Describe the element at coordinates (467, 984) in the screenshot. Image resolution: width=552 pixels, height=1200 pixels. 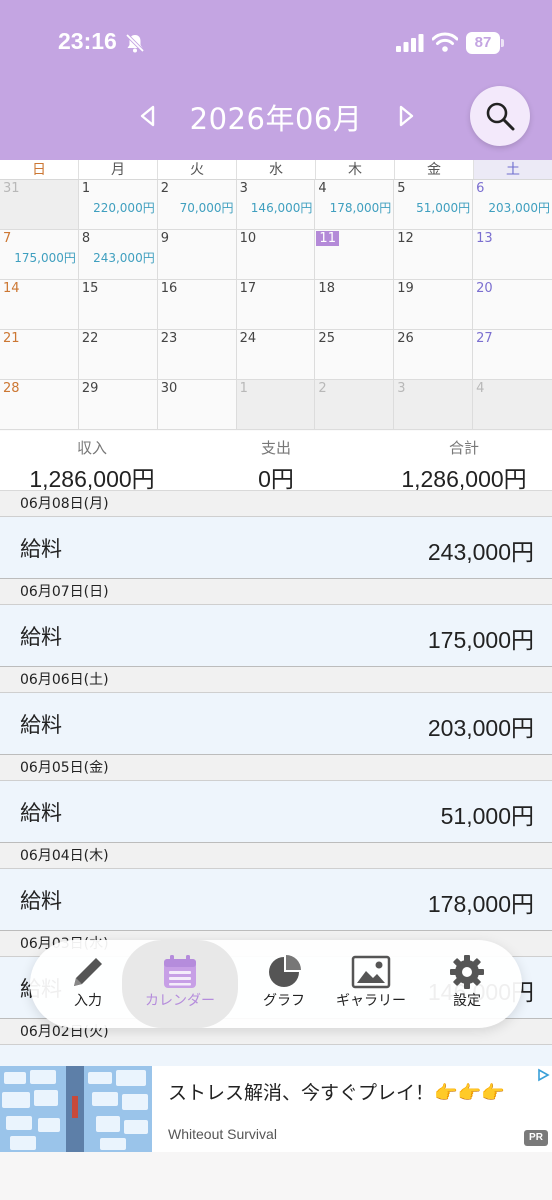
I see `tab-settings: 設定` at that location.